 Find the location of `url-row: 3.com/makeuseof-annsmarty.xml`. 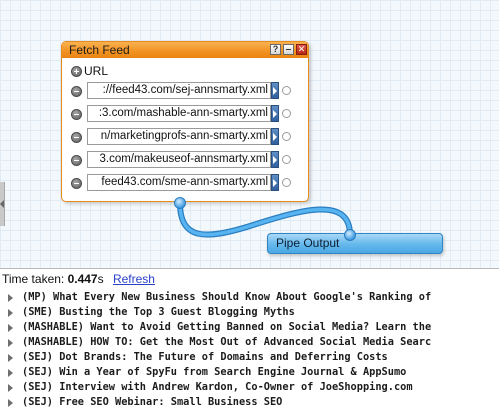

url-row: 3.com/makeuseof-annsmarty.xml is located at coordinates (183, 160).